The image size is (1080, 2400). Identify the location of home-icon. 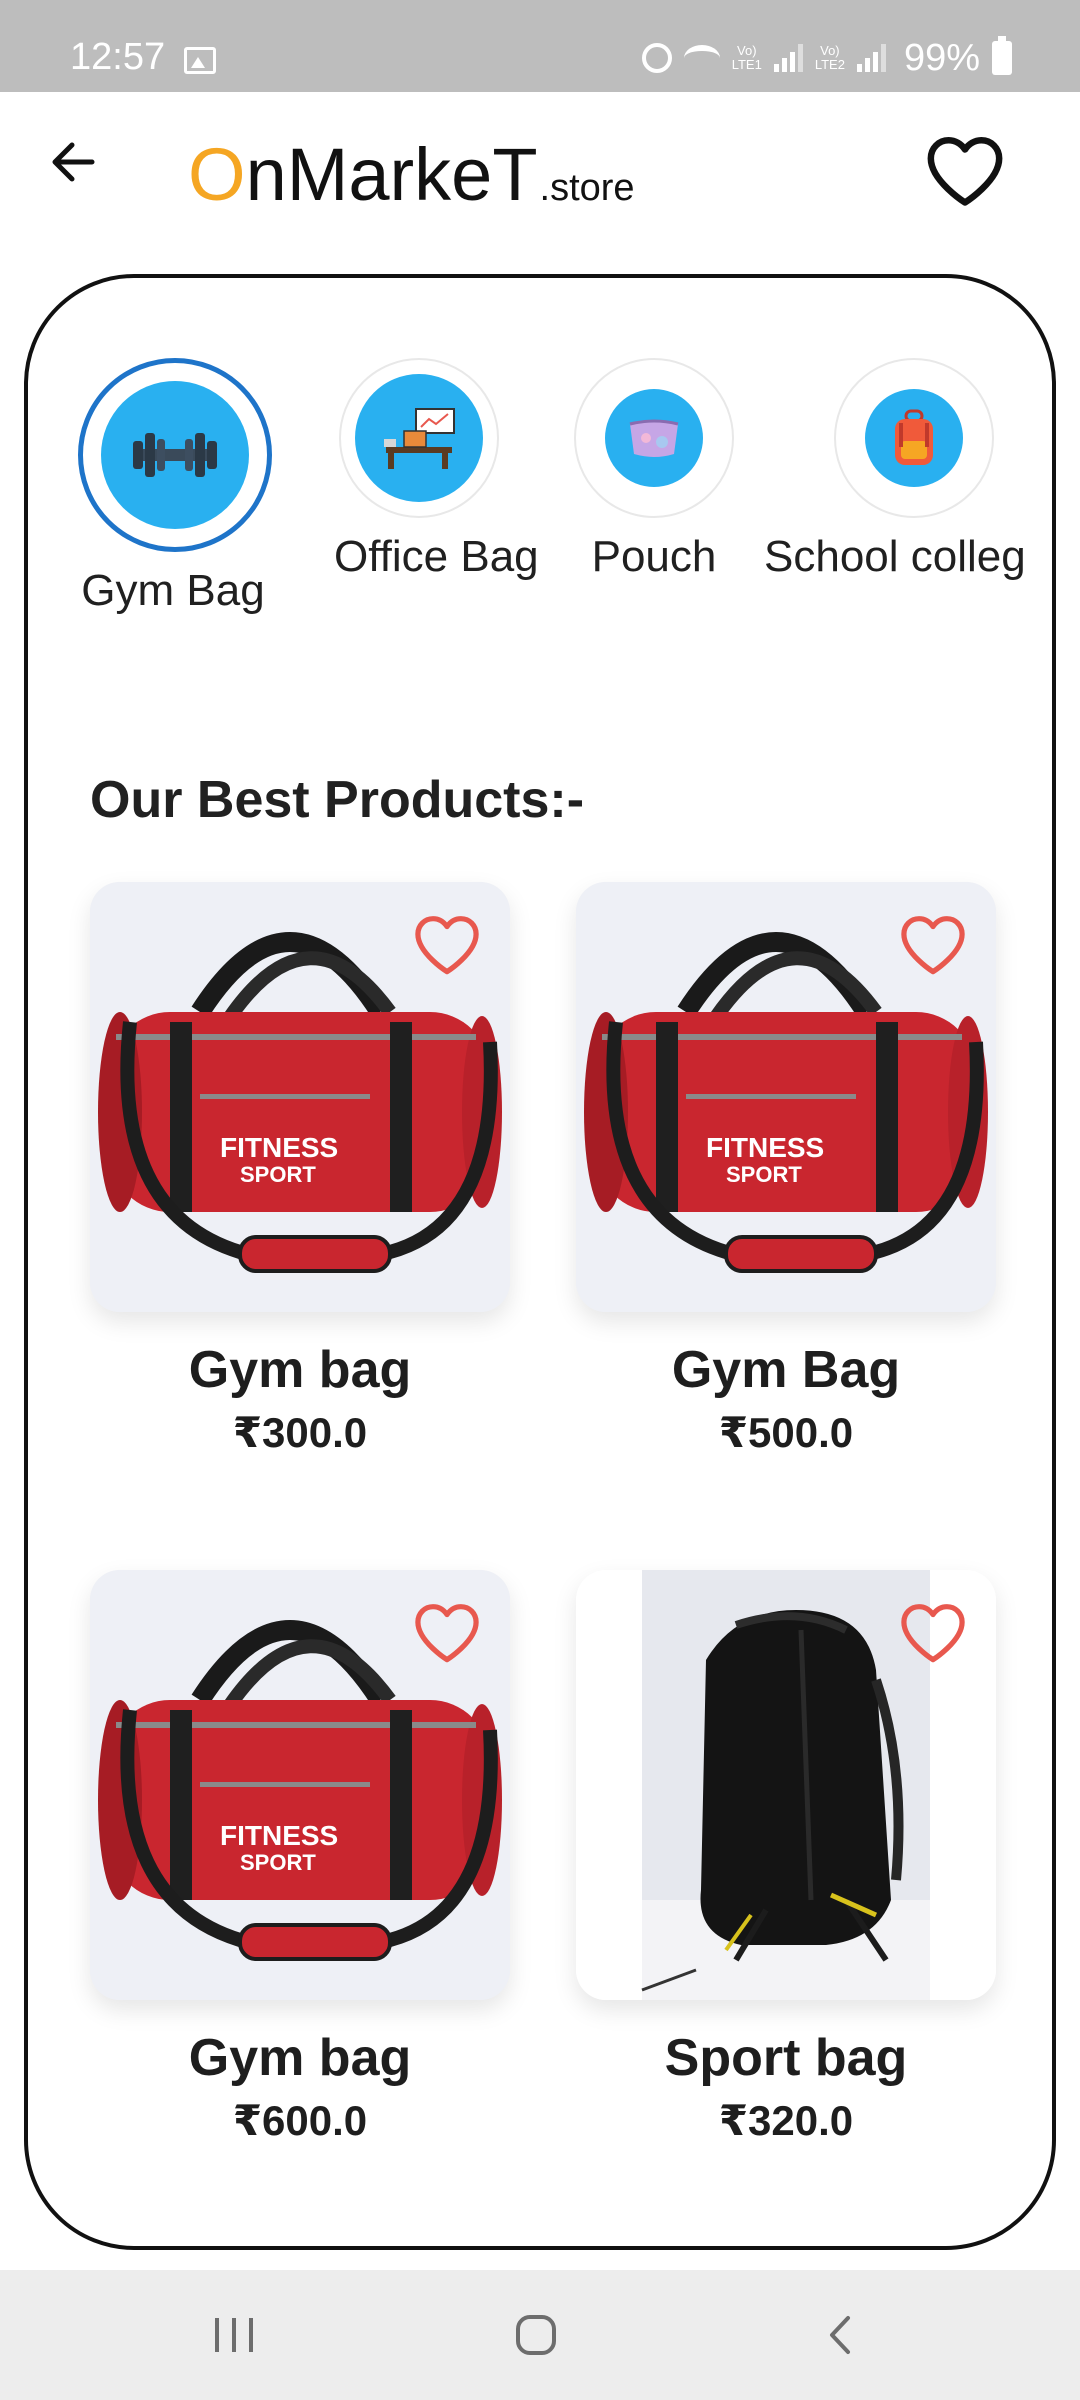
(536, 2335).